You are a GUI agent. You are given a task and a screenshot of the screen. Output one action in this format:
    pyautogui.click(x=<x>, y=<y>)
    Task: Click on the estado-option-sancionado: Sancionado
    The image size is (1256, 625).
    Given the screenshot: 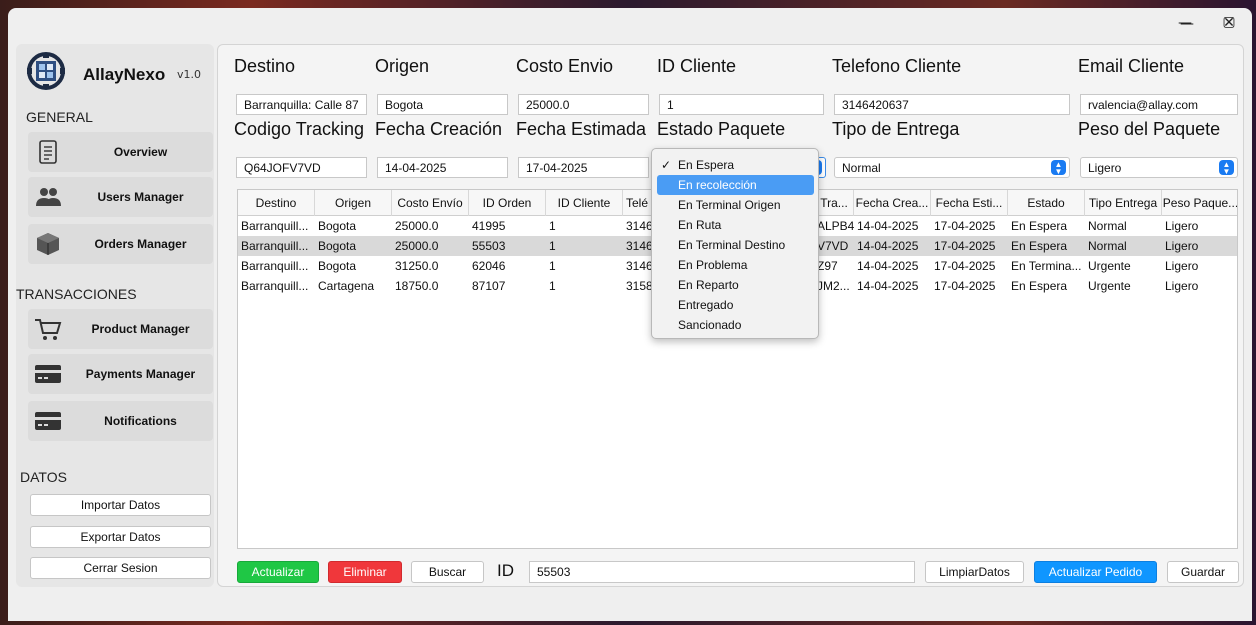 What is the action you would take?
    pyautogui.click(x=735, y=325)
    